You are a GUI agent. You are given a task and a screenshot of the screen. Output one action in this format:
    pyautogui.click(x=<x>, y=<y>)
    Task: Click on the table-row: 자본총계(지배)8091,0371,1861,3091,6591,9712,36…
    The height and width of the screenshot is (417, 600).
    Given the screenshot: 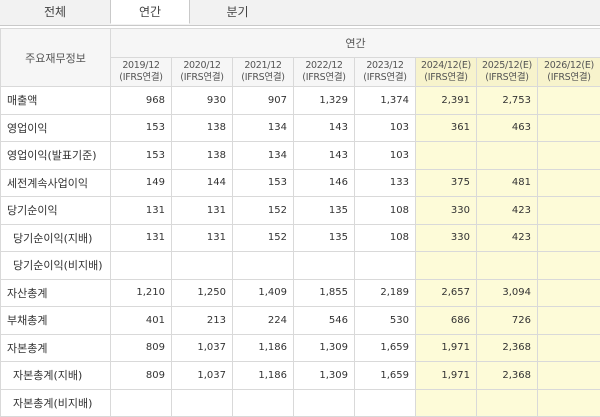 What is the action you would take?
    pyautogui.click(x=300, y=376)
    